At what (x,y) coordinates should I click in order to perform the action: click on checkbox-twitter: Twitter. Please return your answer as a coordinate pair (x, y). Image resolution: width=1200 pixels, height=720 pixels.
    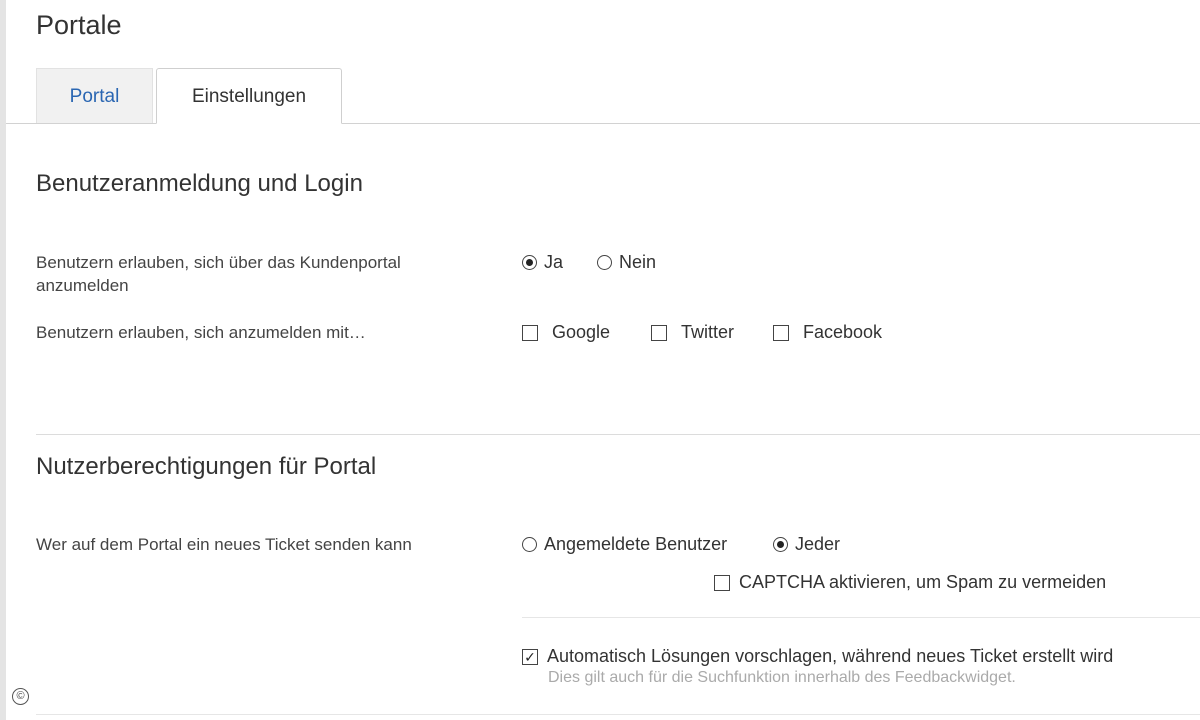
    Looking at the image, I should click on (692, 332).